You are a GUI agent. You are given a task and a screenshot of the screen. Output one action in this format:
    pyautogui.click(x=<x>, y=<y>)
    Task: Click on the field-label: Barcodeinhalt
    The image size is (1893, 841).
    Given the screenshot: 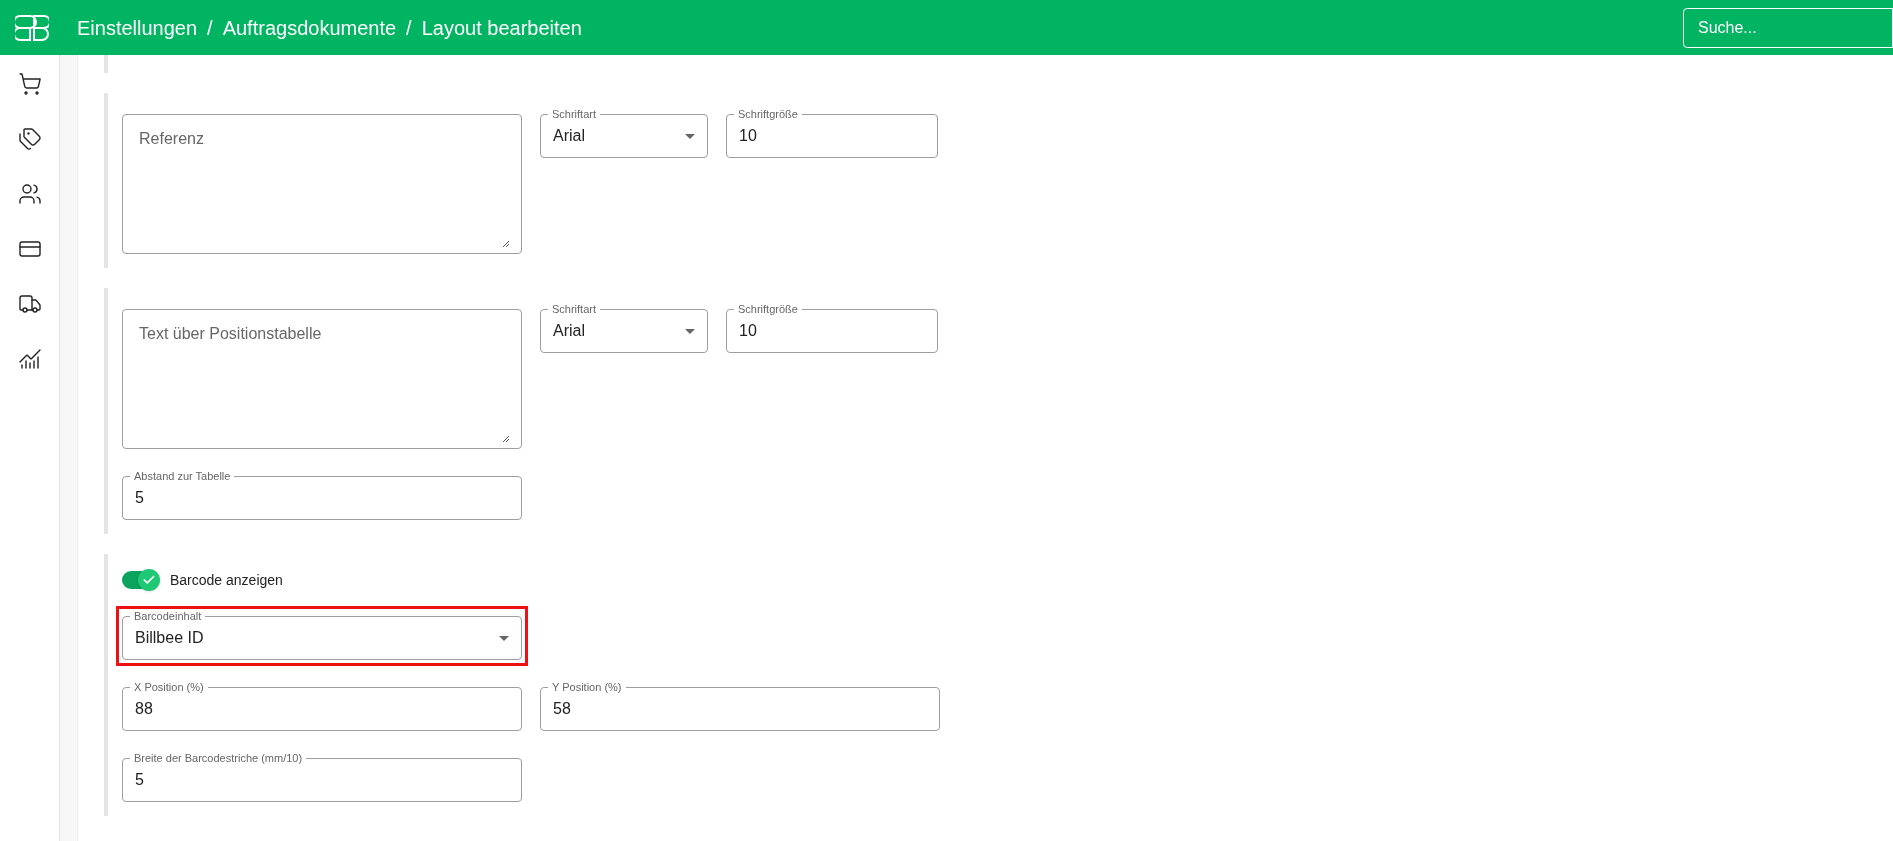 What is the action you would take?
    pyautogui.click(x=168, y=616)
    